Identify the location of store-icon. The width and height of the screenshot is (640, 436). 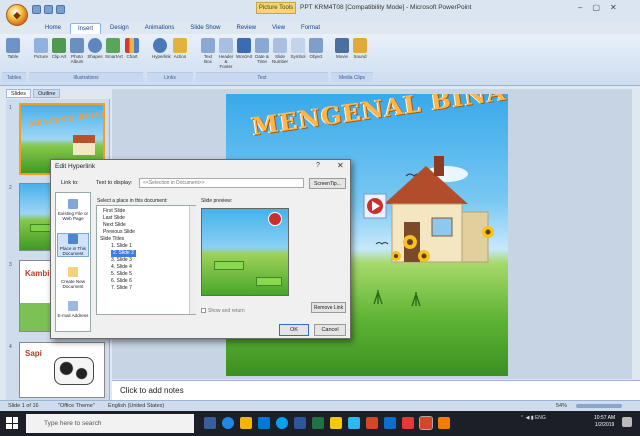
(264, 423).